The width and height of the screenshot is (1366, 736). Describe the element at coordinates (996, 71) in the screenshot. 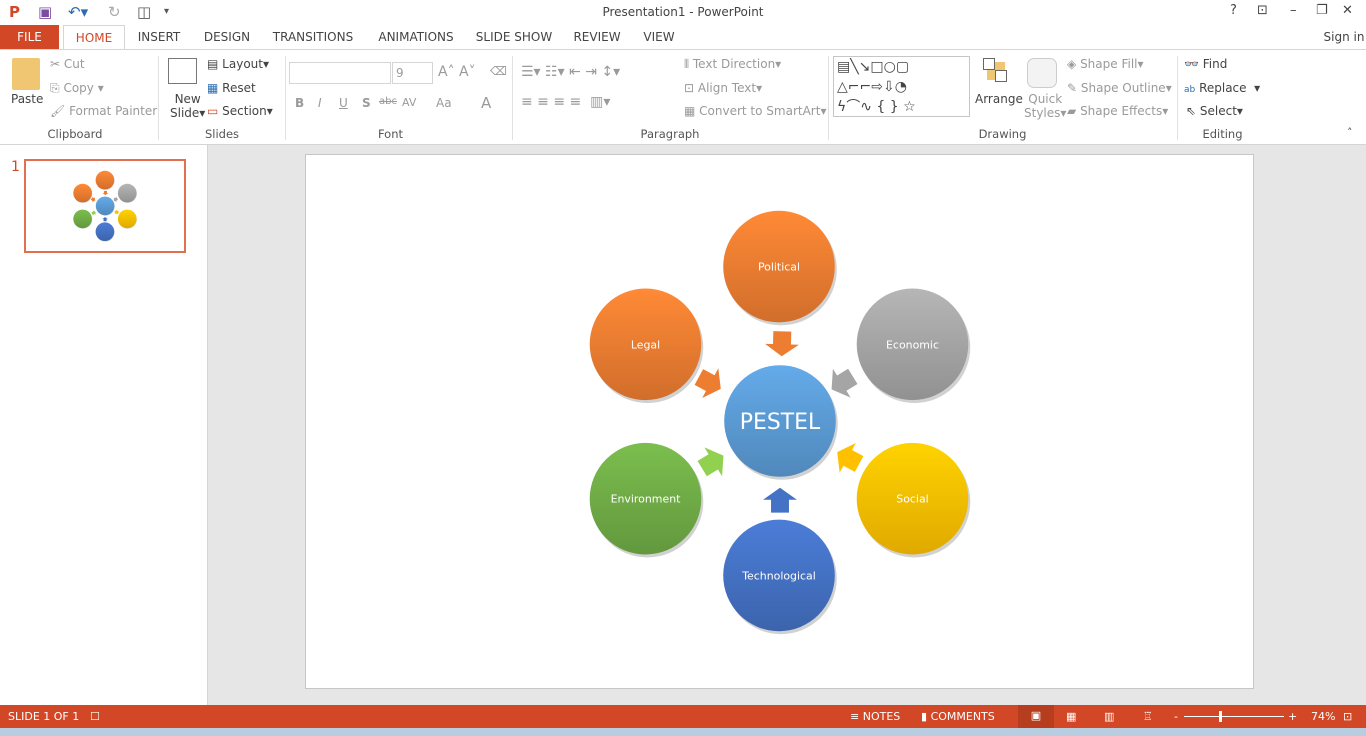

I see `arrange-icon` at that location.